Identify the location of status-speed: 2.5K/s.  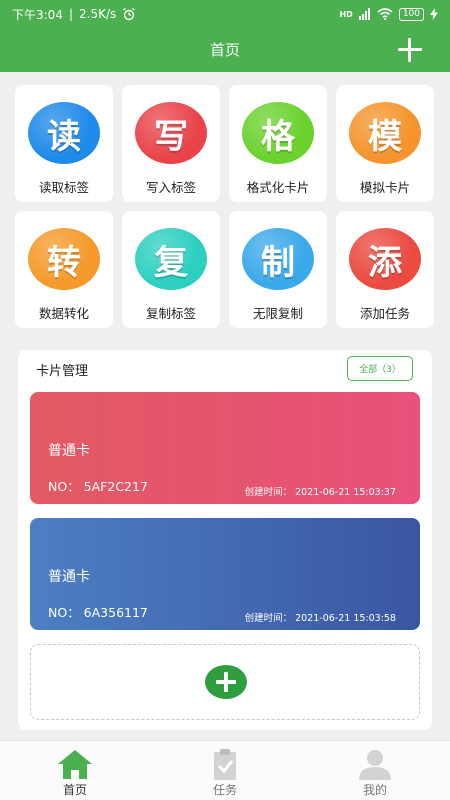
(98, 14).